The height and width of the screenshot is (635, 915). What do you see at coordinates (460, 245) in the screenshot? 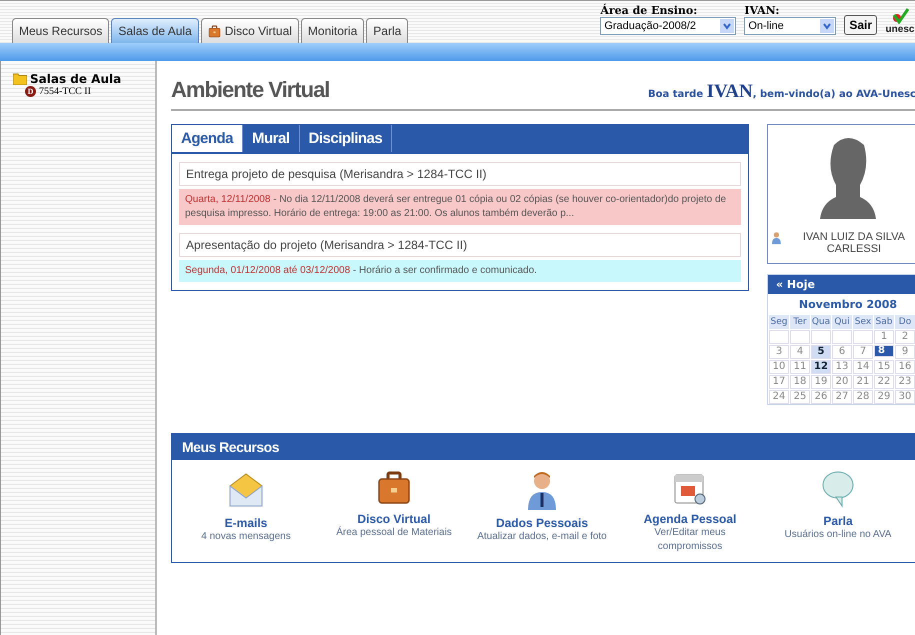
I see `event-title: Apresentação do projeto (Merisandra > 1284-TCC II)` at bounding box center [460, 245].